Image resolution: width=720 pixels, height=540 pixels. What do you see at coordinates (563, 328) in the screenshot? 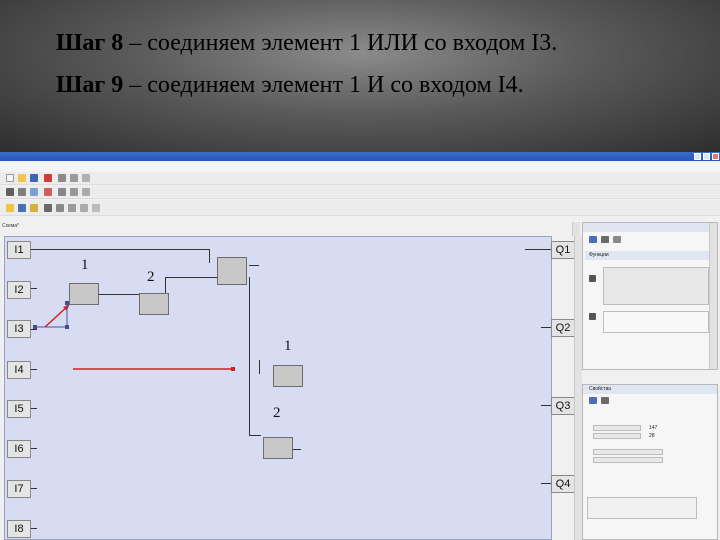
I see `output-terminal: Q2` at bounding box center [563, 328].